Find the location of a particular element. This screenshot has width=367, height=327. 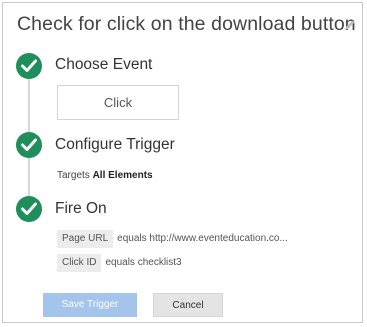

condition-row: Click ID equals checklist3 is located at coordinates (119, 263).